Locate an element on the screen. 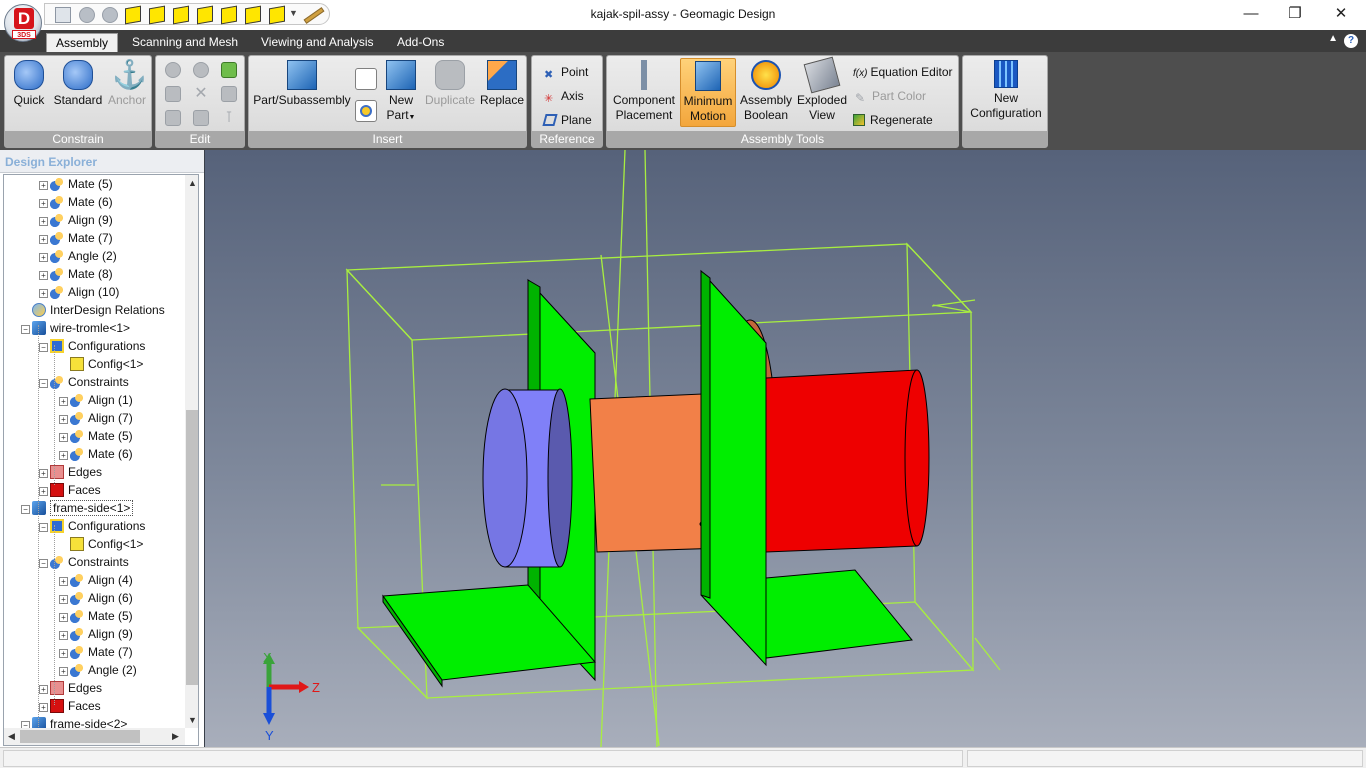 The height and width of the screenshot is (768, 1366). minimum-motion-button: Minimum Motion is located at coordinates (708, 92).